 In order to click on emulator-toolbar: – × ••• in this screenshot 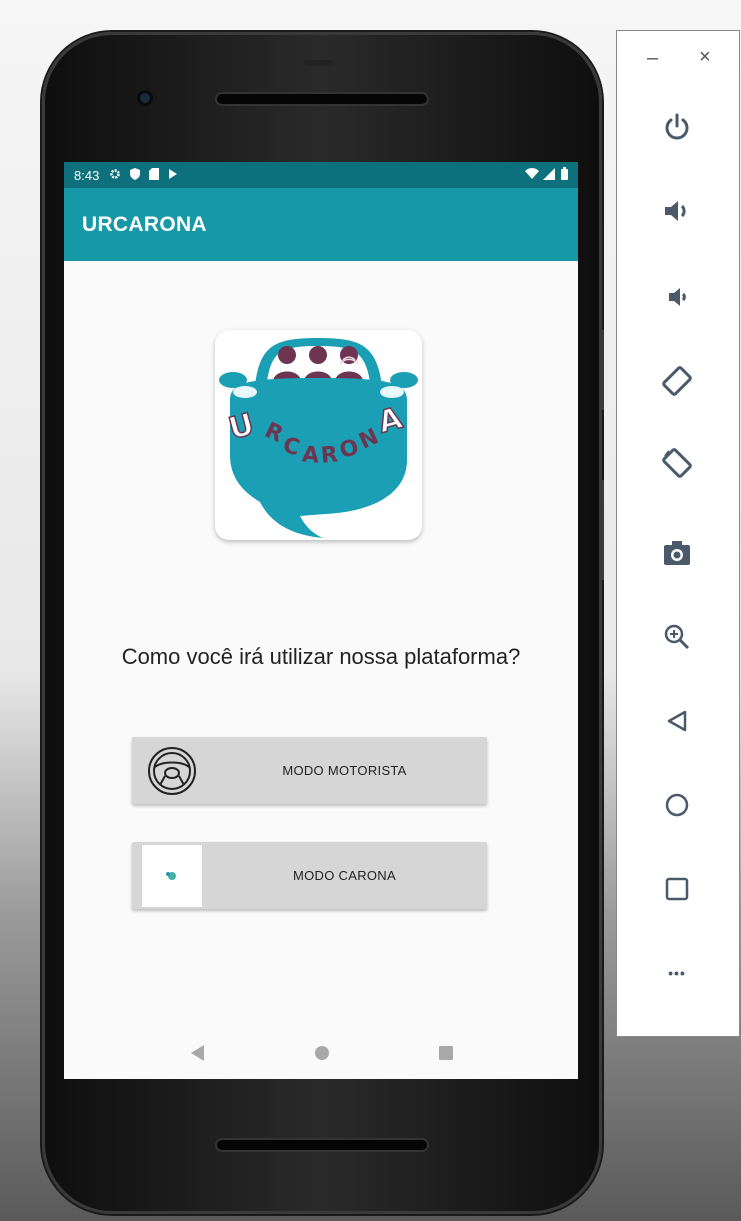, I will do `click(678, 533)`.